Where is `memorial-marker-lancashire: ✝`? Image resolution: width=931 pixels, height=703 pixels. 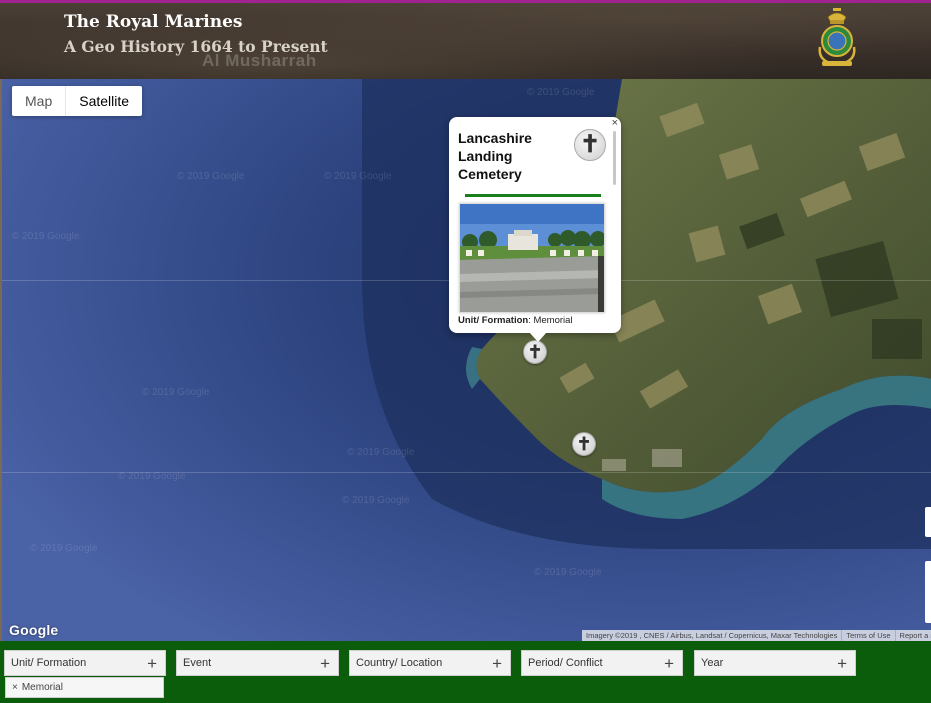
memorial-marker-lancashire: ✝ is located at coordinates (535, 352).